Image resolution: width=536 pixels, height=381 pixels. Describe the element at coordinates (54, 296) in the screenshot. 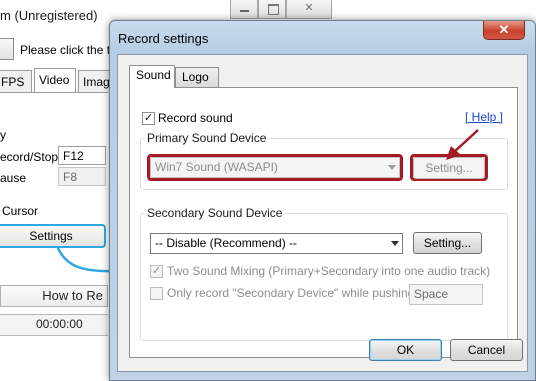

I see `how-to-record-button: How to Re` at that location.